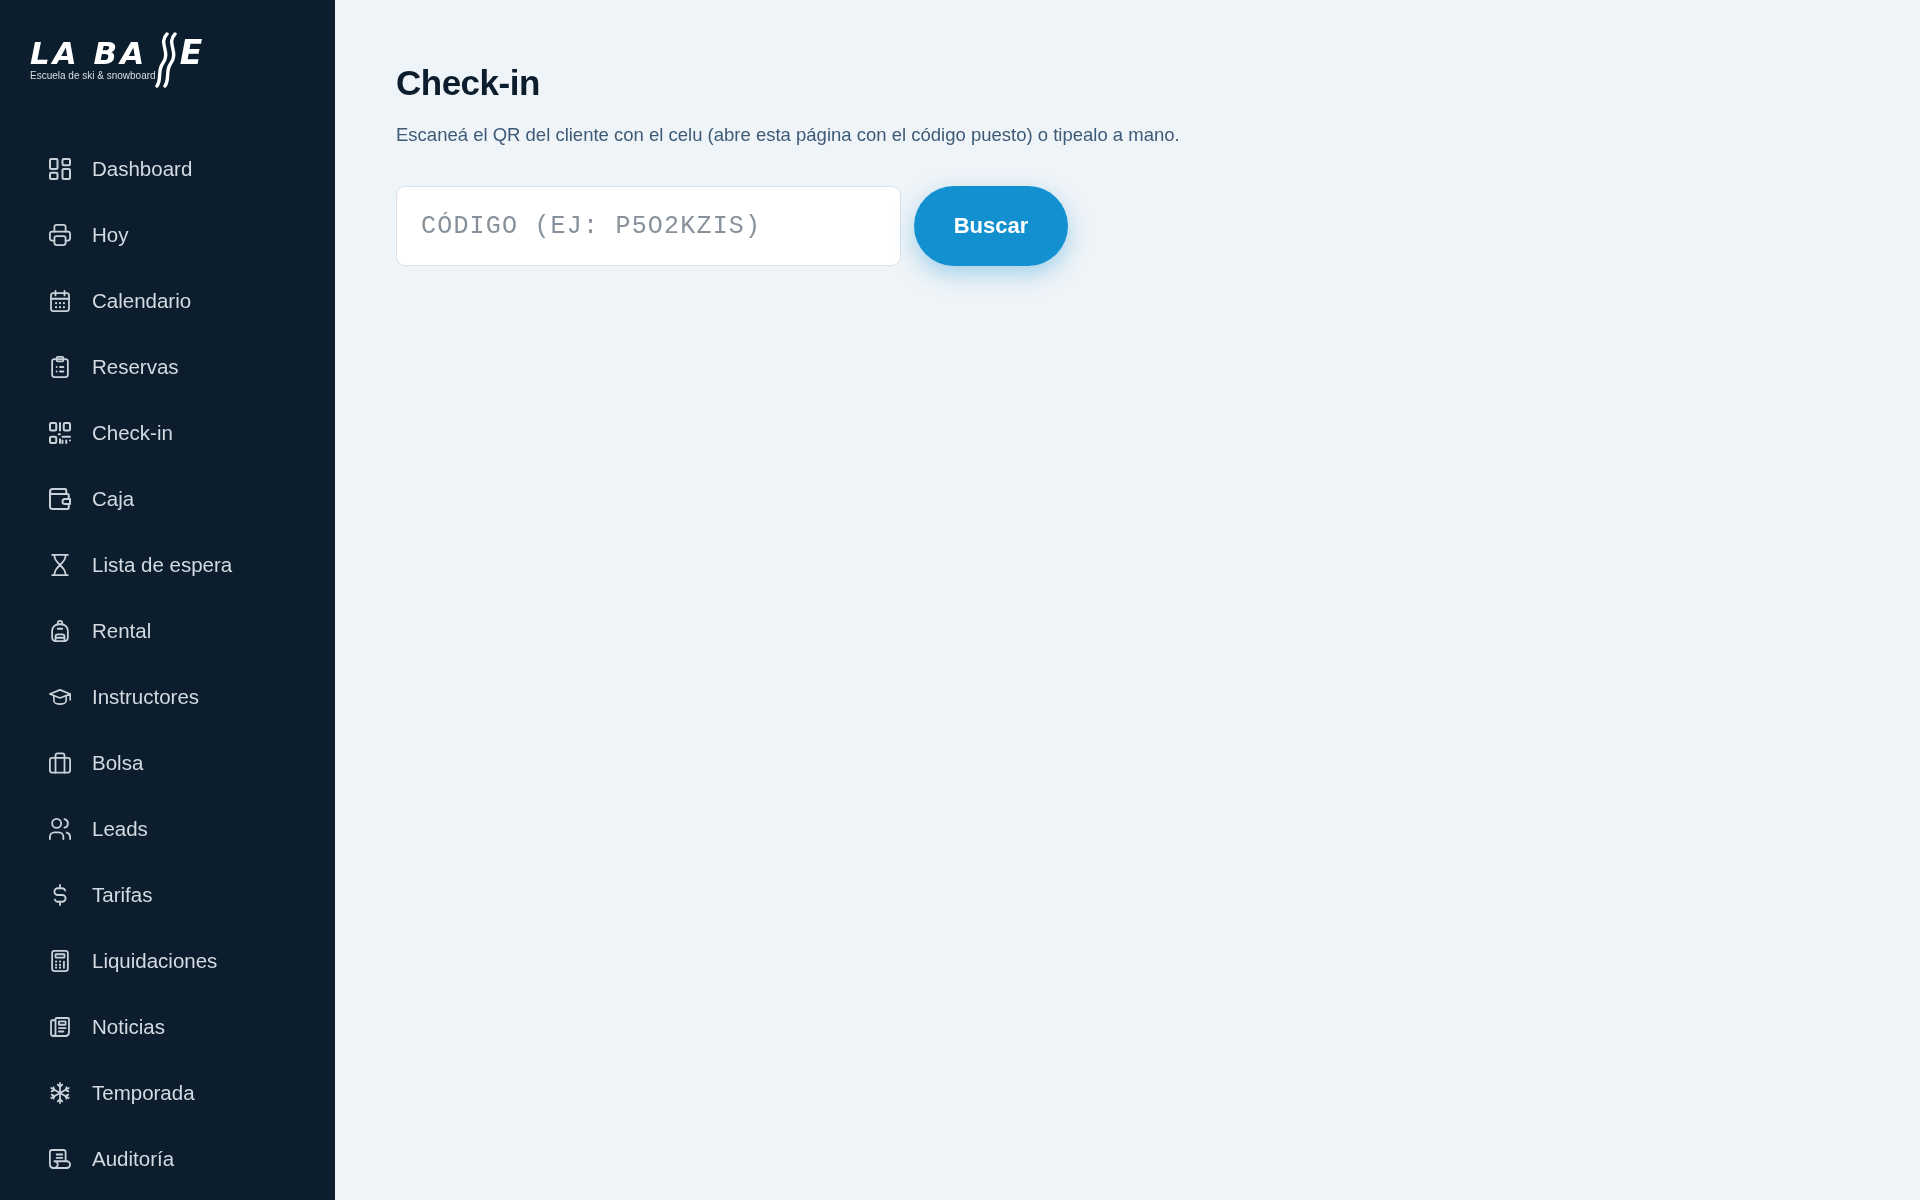 This screenshot has width=1920, height=1200. What do you see at coordinates (167, 1159) in the screenshot?
I see `nav-item: Auditoría` at bounding box center [167, 1159].